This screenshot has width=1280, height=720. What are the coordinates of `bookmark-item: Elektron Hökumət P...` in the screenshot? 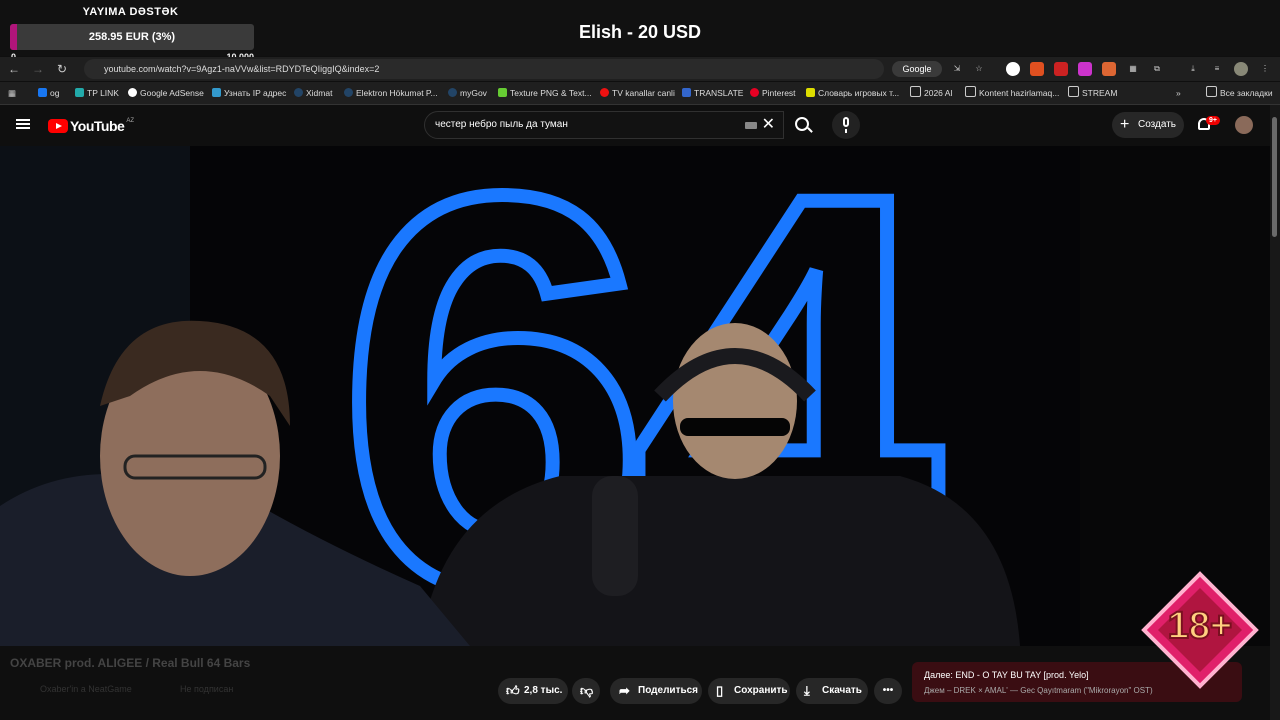 It's located at (391, 93).